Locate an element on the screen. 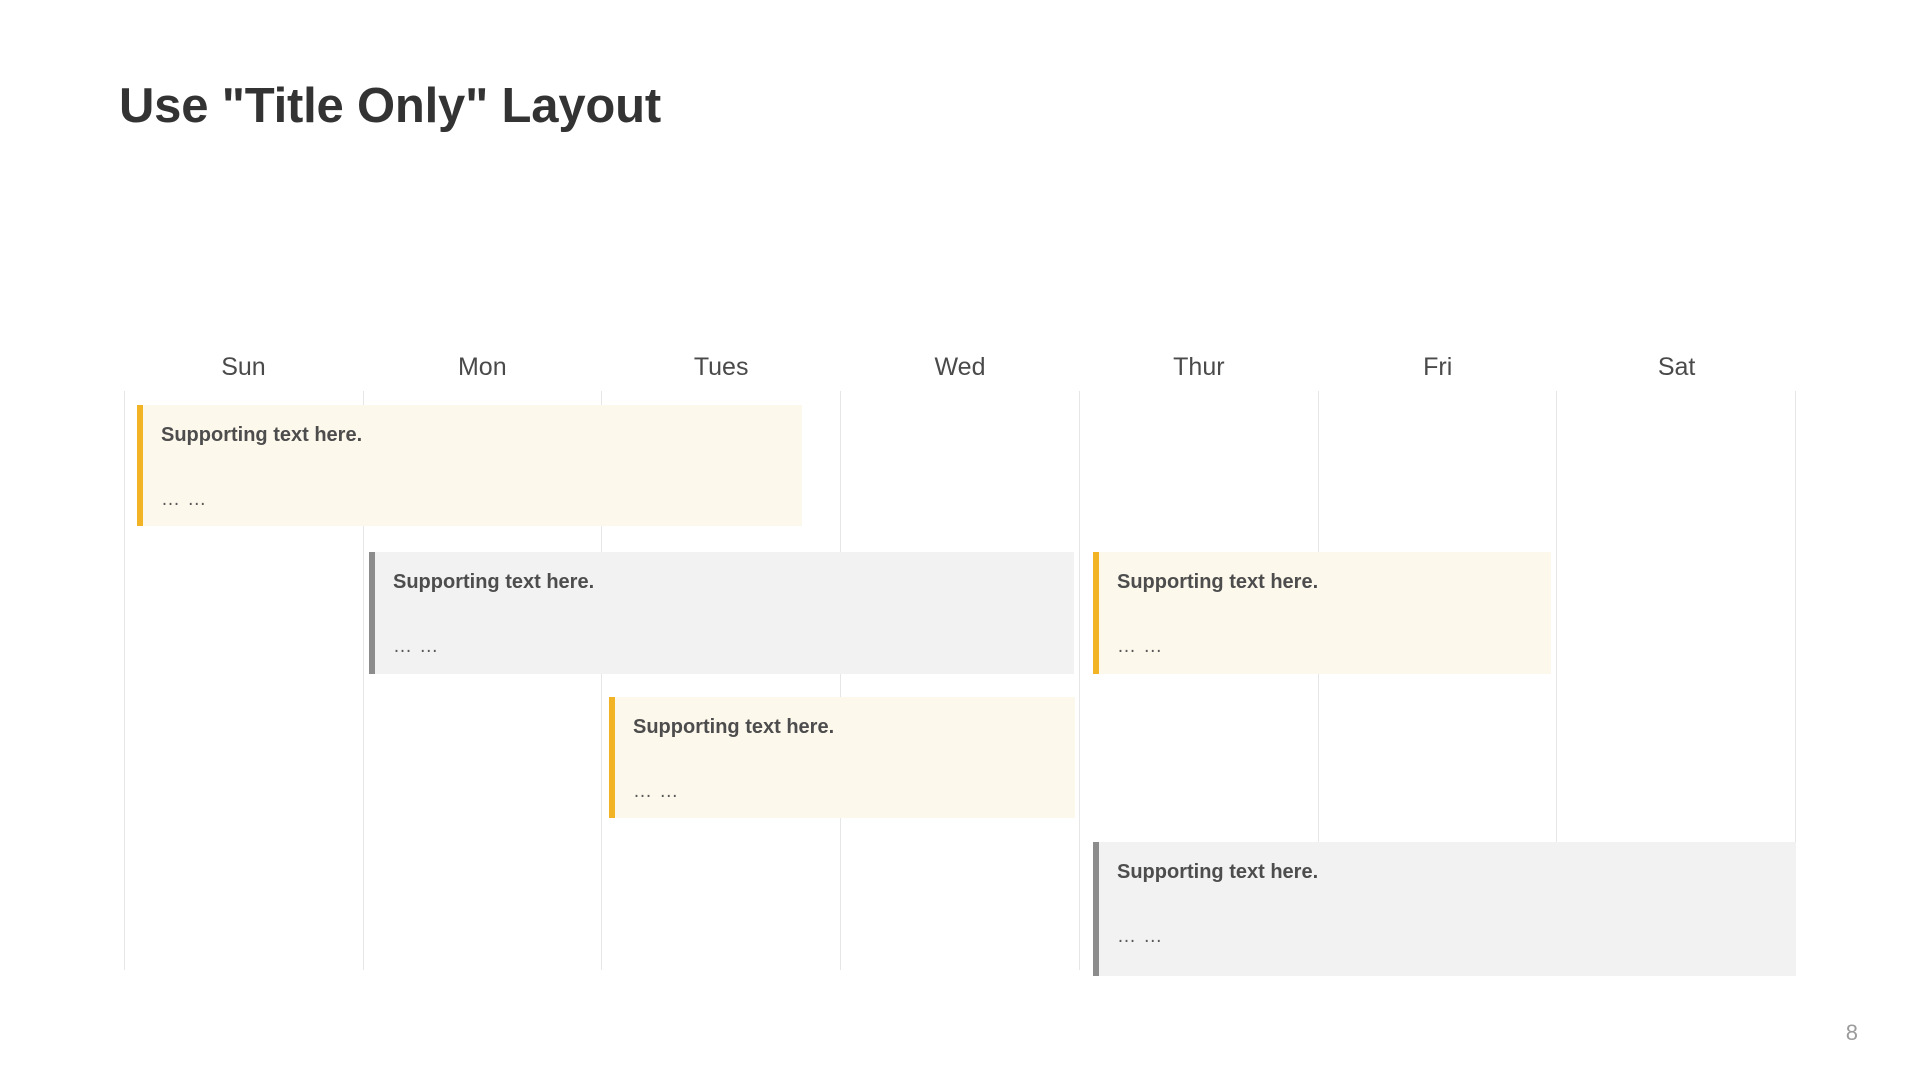  calendar-header-row: Sun Mon Tues Wed Thur Fri Sat is located at coordinates (960, 371).